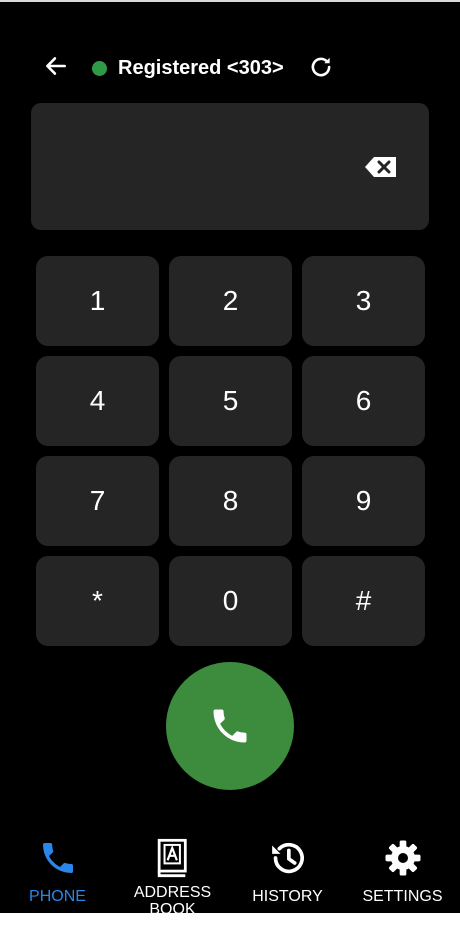 Image resolution: width=460 pixels, height=925 pixels. What do you see at coordinates (230, 501) in the screenshot?
I see `key-8: 8` at bounding box center [230, 501].